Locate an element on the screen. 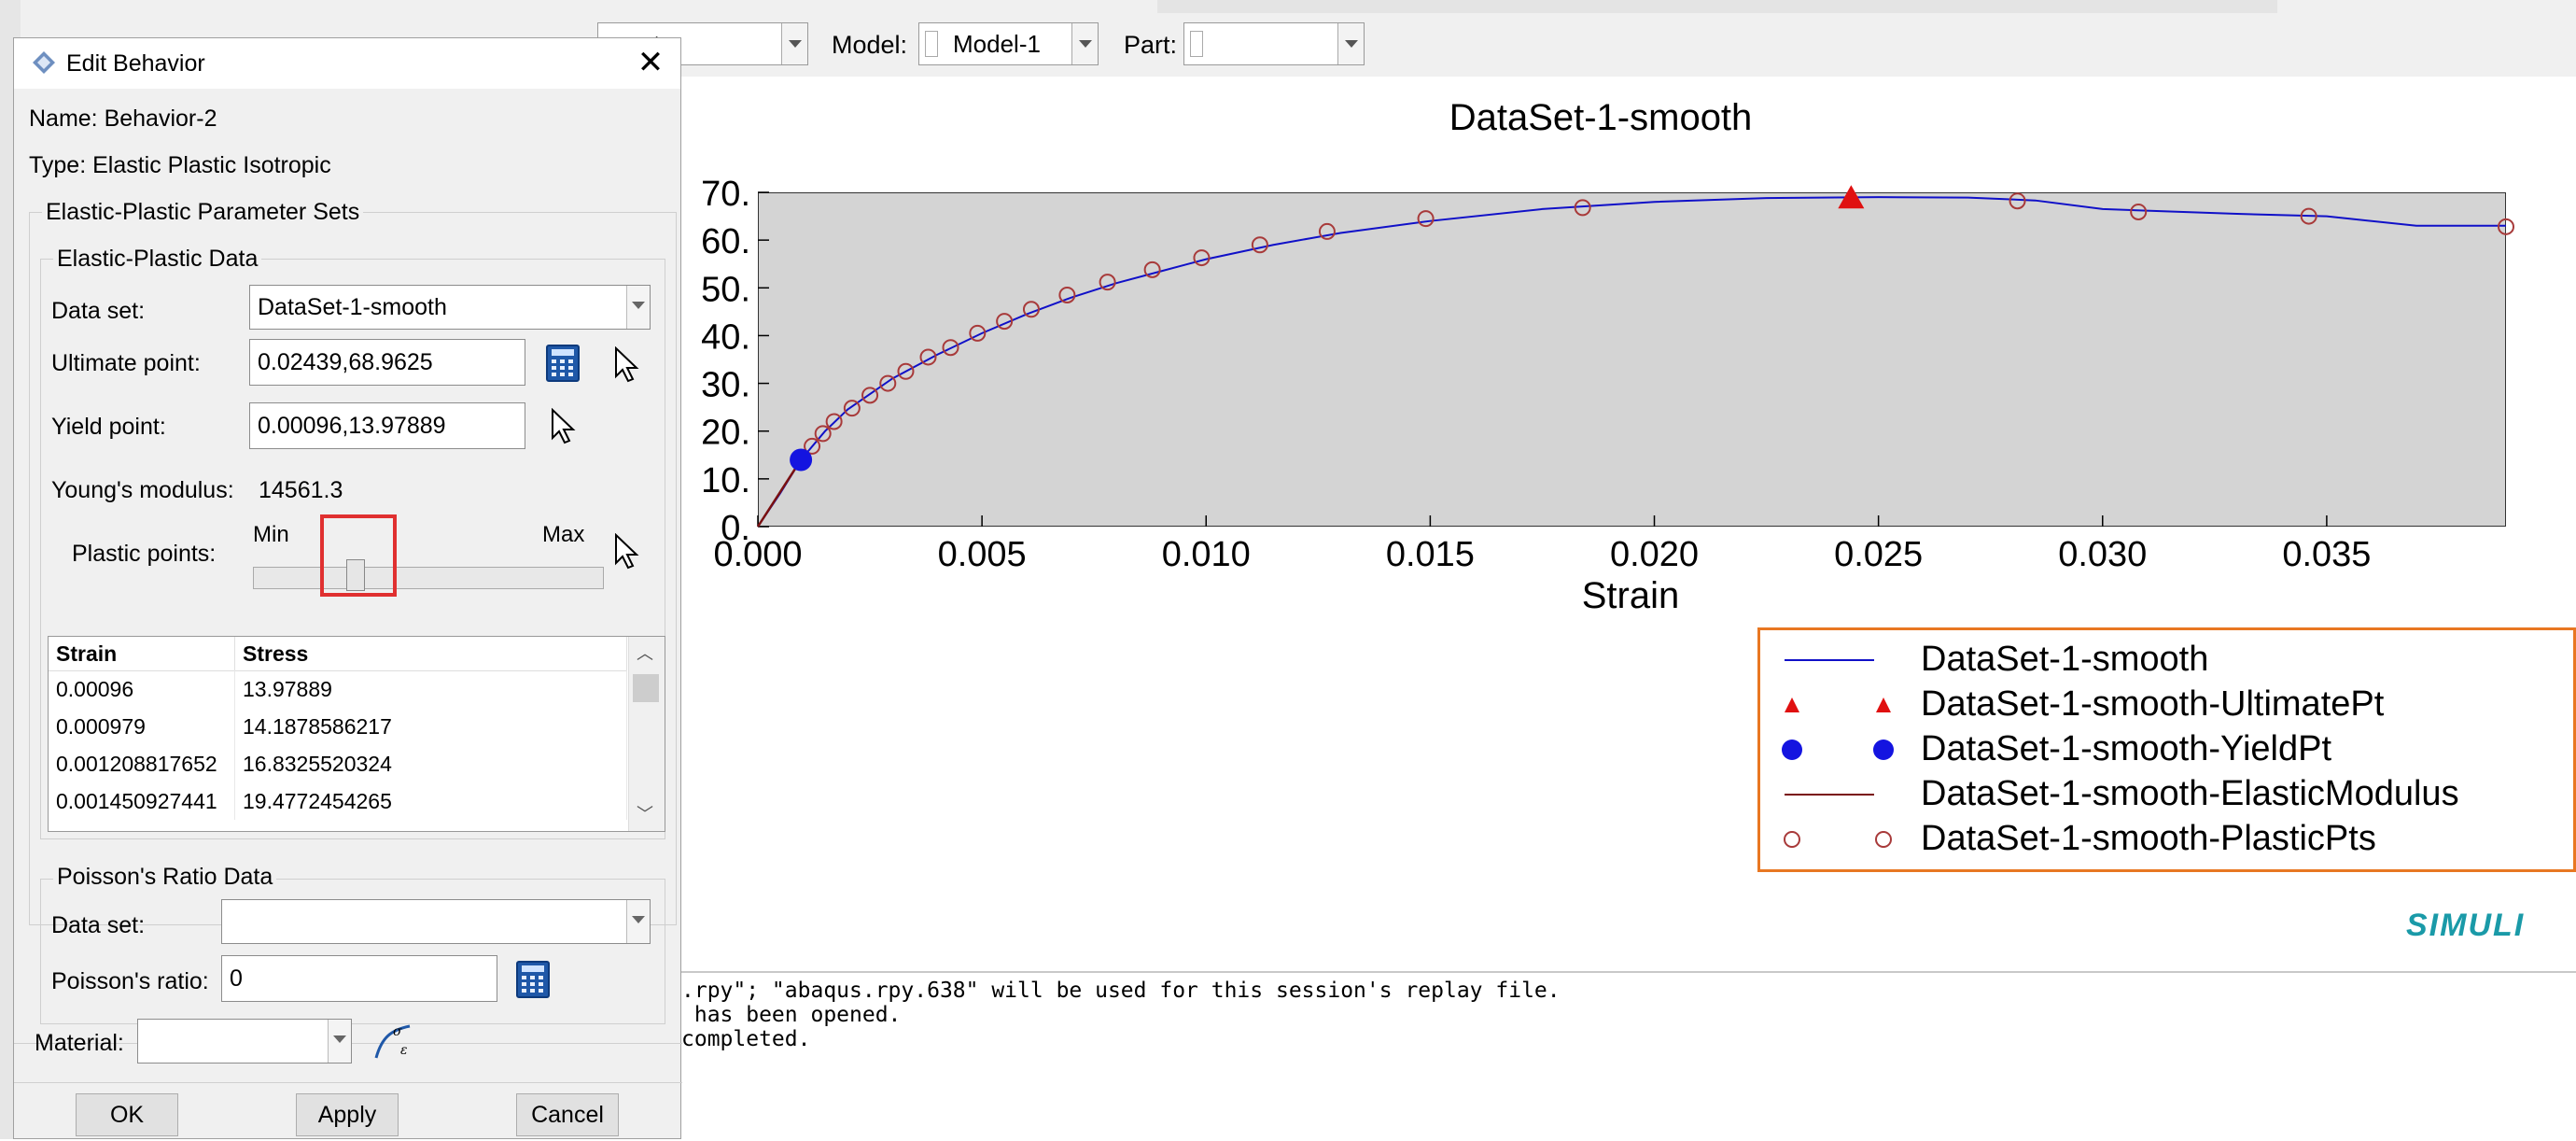 This screenshot has width=2576, height=1141. legend-item-curve: DataSet-1-smooth is located at coordinates (2166, 660).